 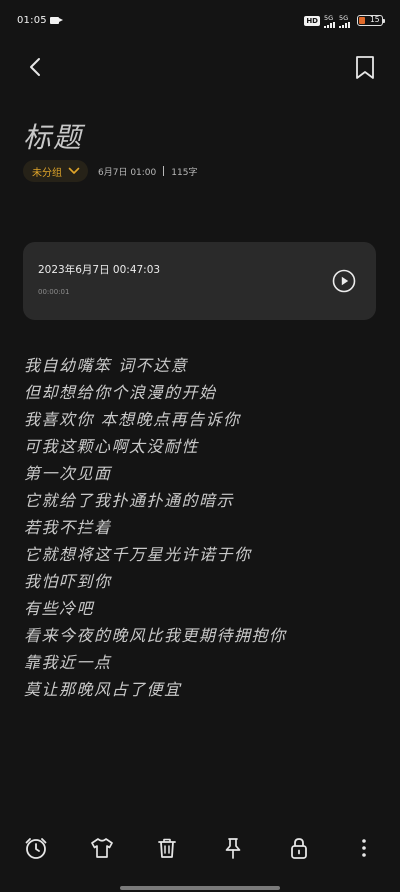 What do you see at coordinates (155, 635) in the screenshot?
I see `note-line: 看来今夜的晚风比我更期待拥抱你` at bounding box center [155, 635].